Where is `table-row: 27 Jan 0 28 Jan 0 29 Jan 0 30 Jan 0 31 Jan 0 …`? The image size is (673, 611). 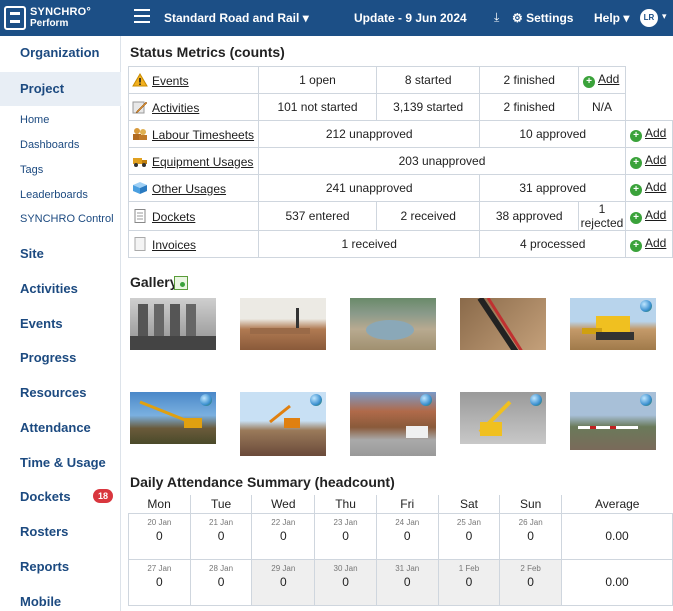 table-row: 27 Jan 0 28 Jan 0 29 Jan 0 30 Jan 0 31 Jan 0 … is located at coordinates (400, 582).